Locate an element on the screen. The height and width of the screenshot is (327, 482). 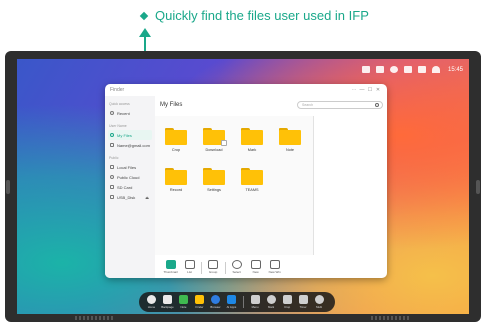
note-icon is located at coordinates (183, 299).